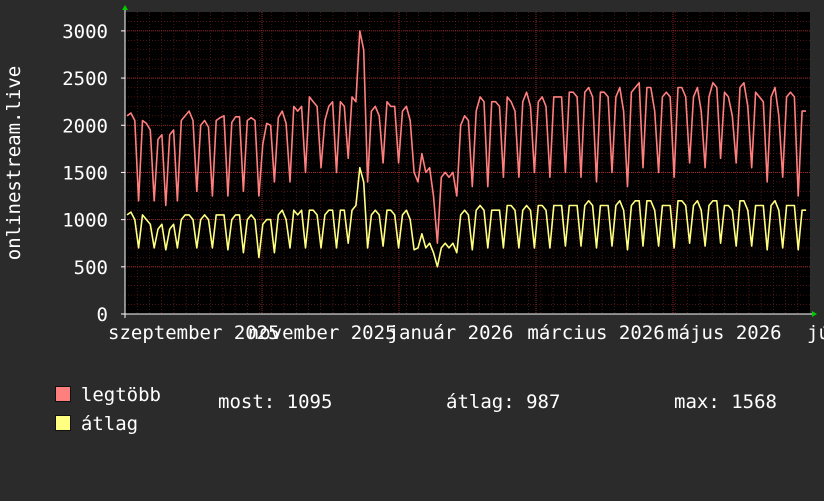 The width and height of the screenshot is (824, 501). What do you see at coordinates (62, 423) in the screenshot?
I see `legend-swatch-avg` at bounding box center [62, 423].